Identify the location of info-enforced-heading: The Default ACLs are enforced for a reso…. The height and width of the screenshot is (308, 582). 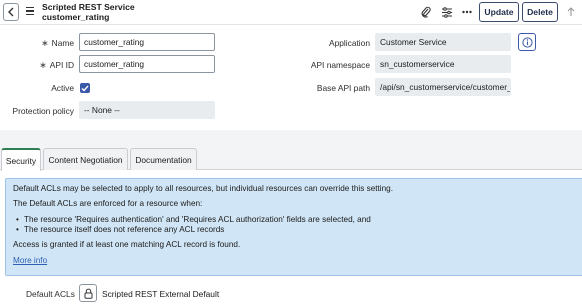
(108, 203).